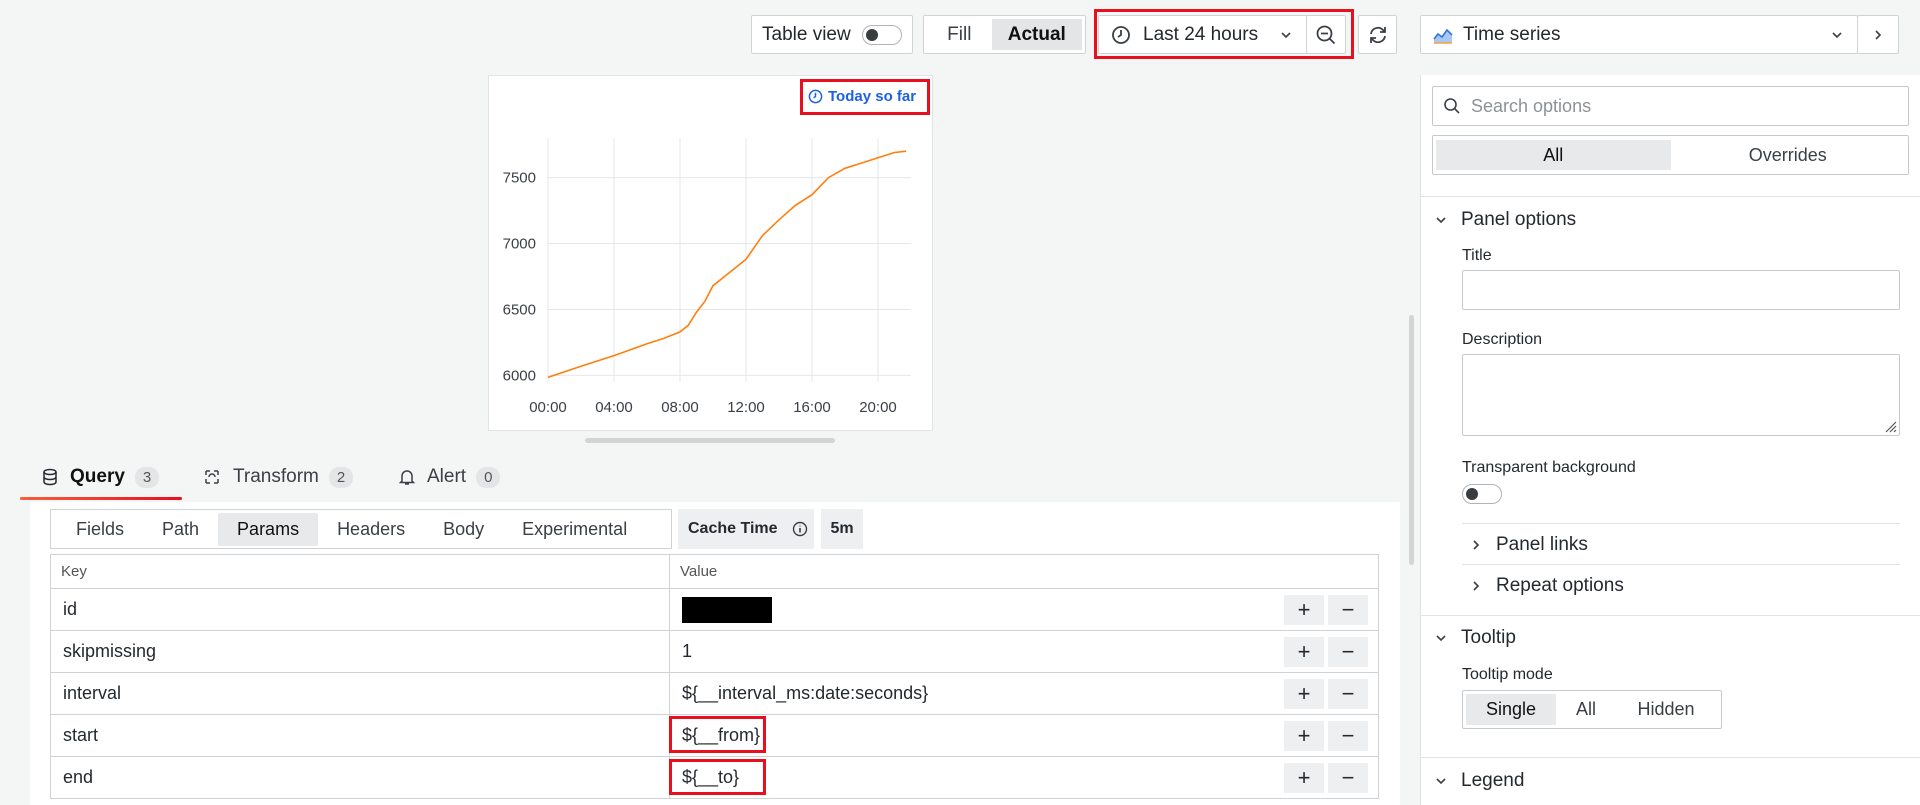 This screenshot has width=1920, height=805. I want to click on y-tick-label: 7000, so click(519, 244).